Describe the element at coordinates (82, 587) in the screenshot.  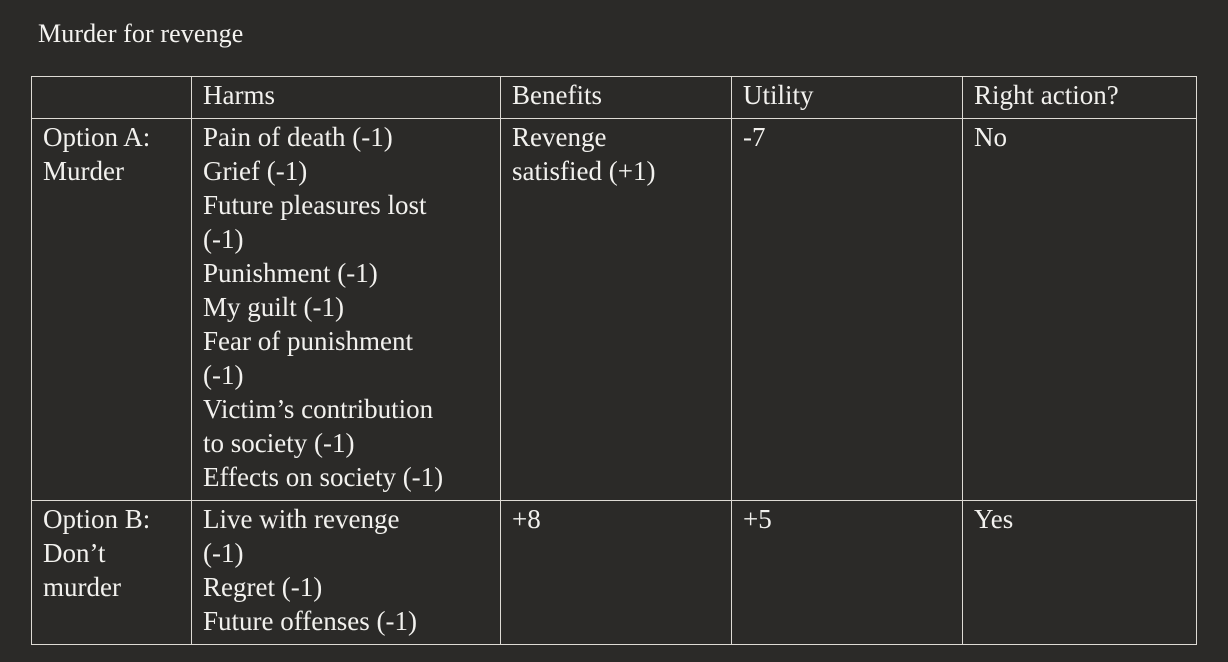
I see `cell-text-line: murder` at that location.